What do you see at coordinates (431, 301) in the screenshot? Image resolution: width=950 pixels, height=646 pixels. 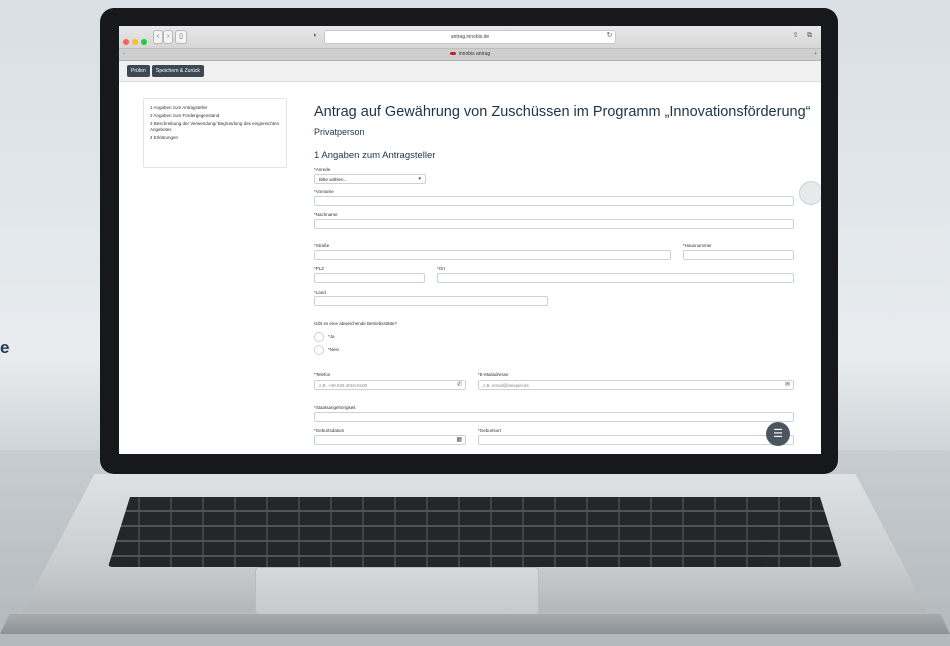 I see `land-input` at bounding box center [431, 301].